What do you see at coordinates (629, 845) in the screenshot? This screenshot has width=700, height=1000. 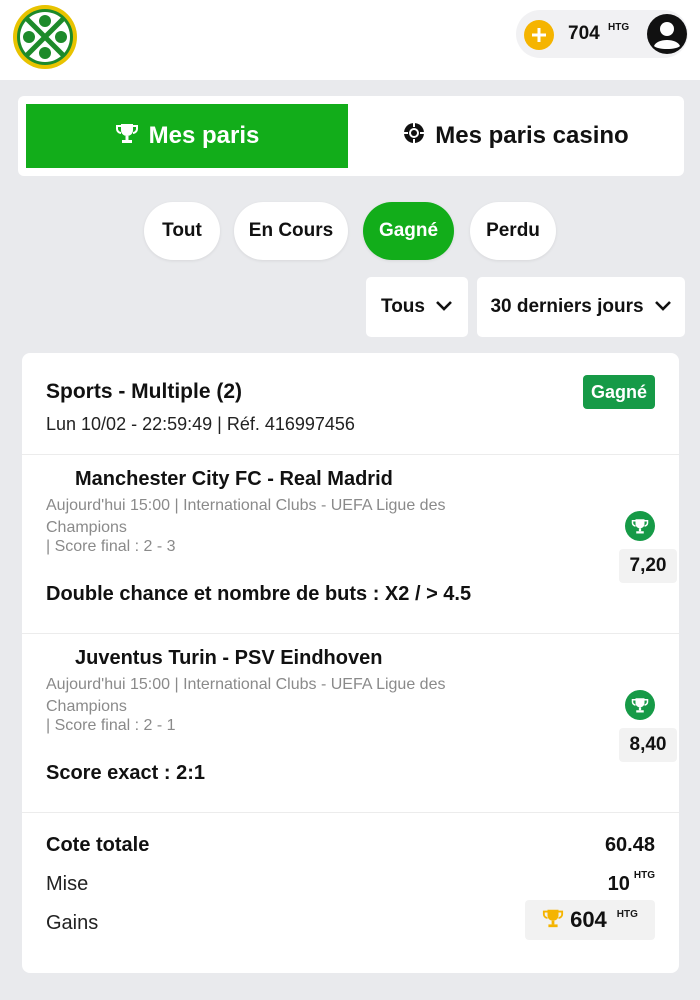 I see `total-odds-value: 60.48` at bounding box center [629, 845].